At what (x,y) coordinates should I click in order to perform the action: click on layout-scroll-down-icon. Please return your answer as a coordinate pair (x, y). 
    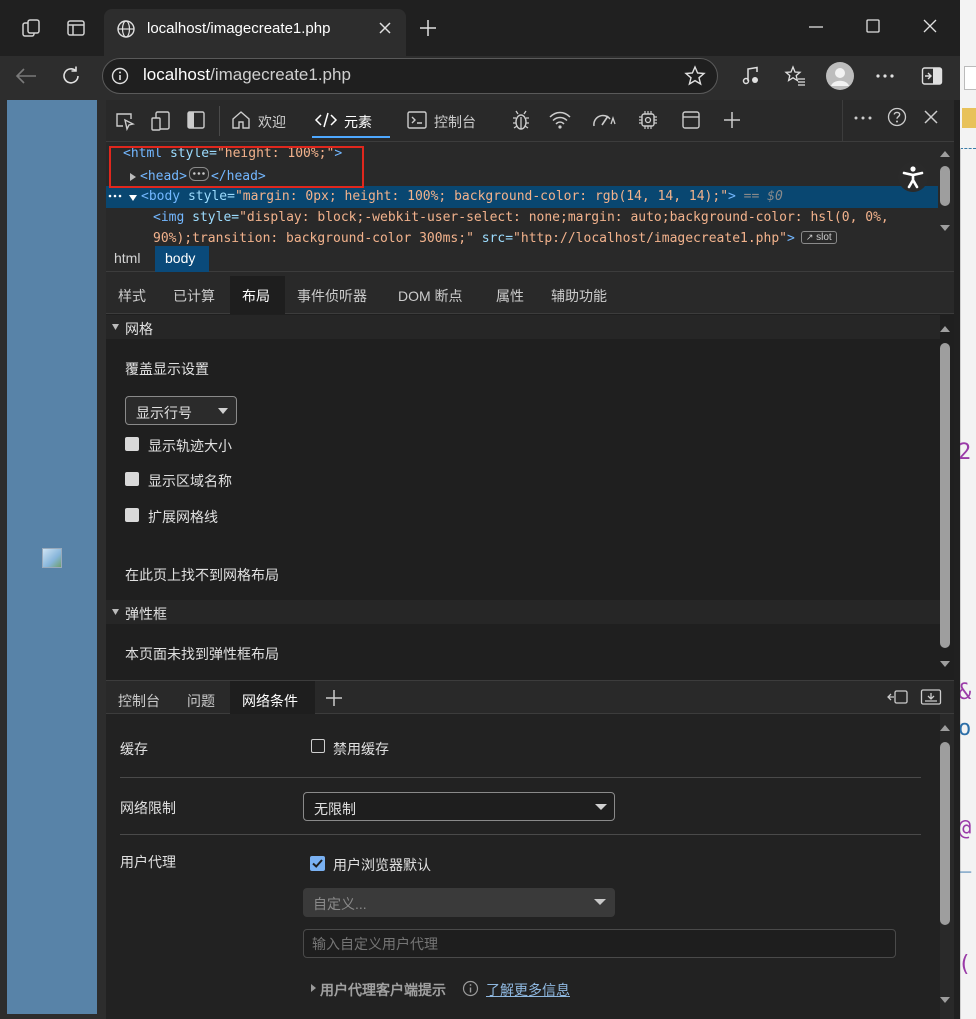
    Looking at the image, I should click on (945, 664).